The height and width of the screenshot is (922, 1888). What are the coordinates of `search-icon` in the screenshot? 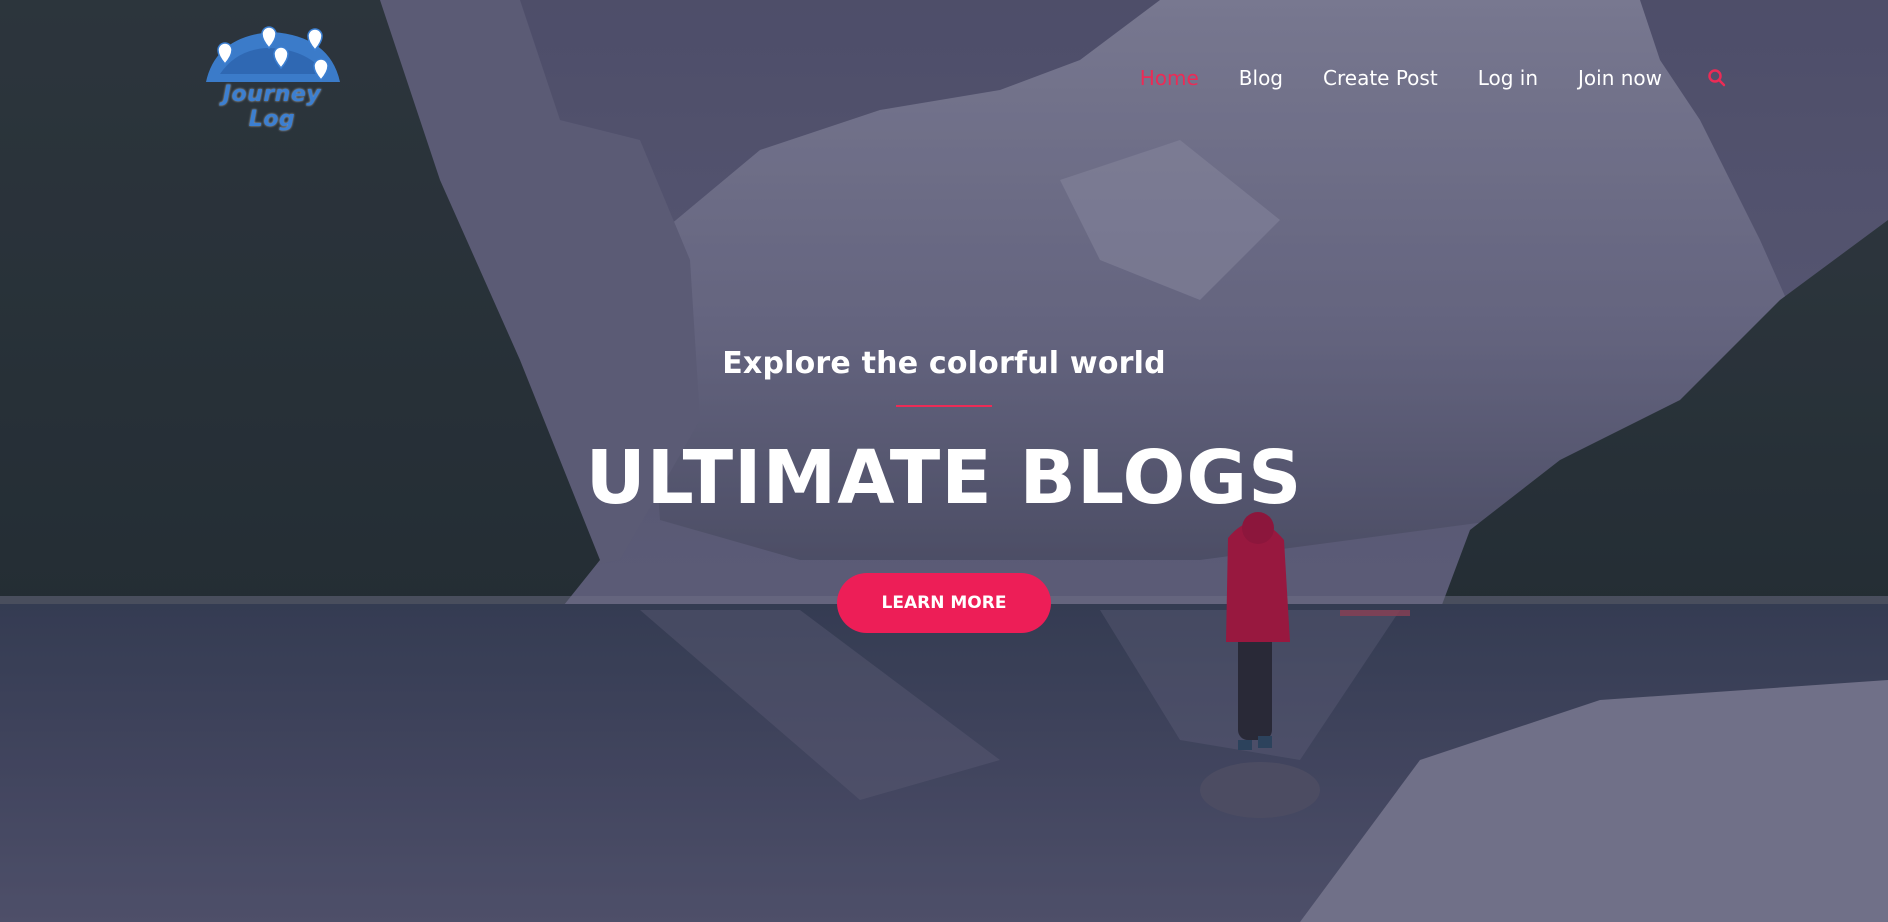 It's located at (1717, 78).